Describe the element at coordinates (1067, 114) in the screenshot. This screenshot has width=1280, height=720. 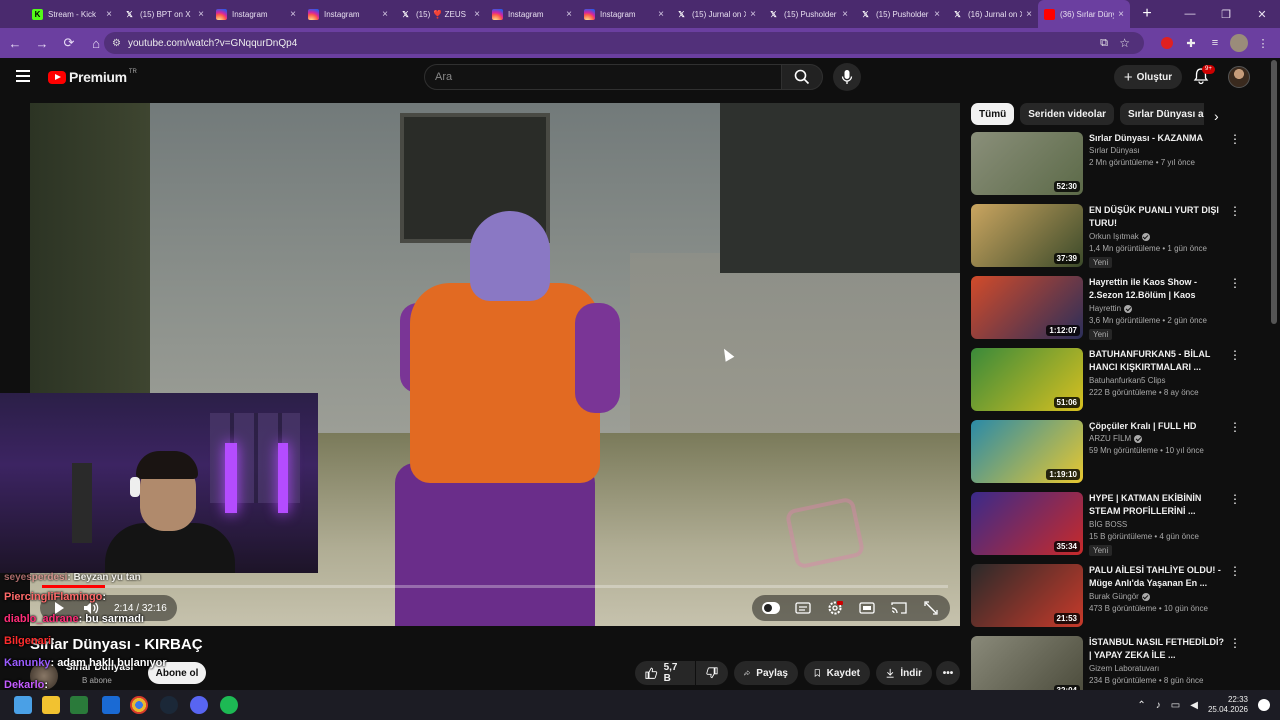
I see `filter-chip: Seriden videolar` at that location.